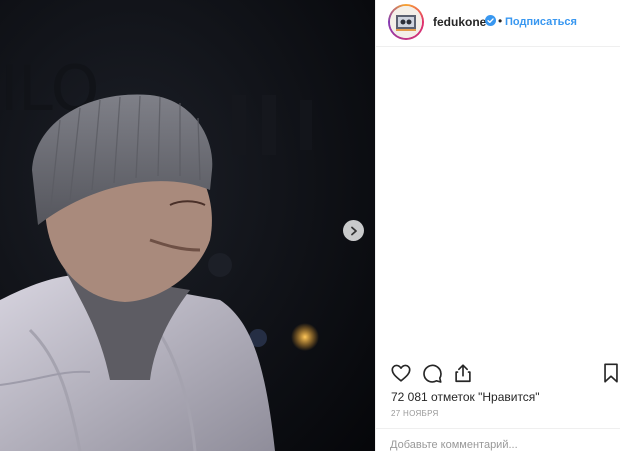 Image resolution: width=620 pixels, height=451 pixels. I want to click on post-date: 27 НОЯБРЯ, so click(415, 413).